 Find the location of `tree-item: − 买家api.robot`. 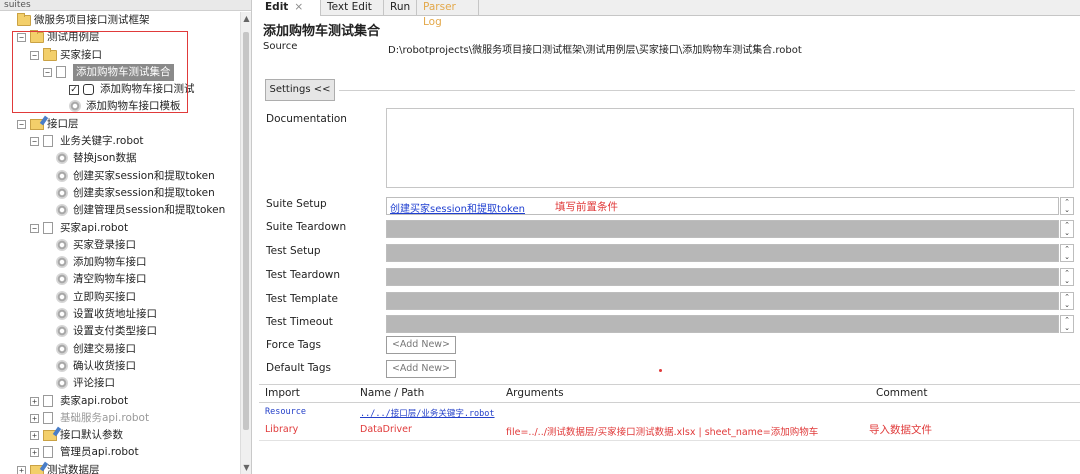

tree-item: − 买家api.robot is located at coordinates (120, 228).